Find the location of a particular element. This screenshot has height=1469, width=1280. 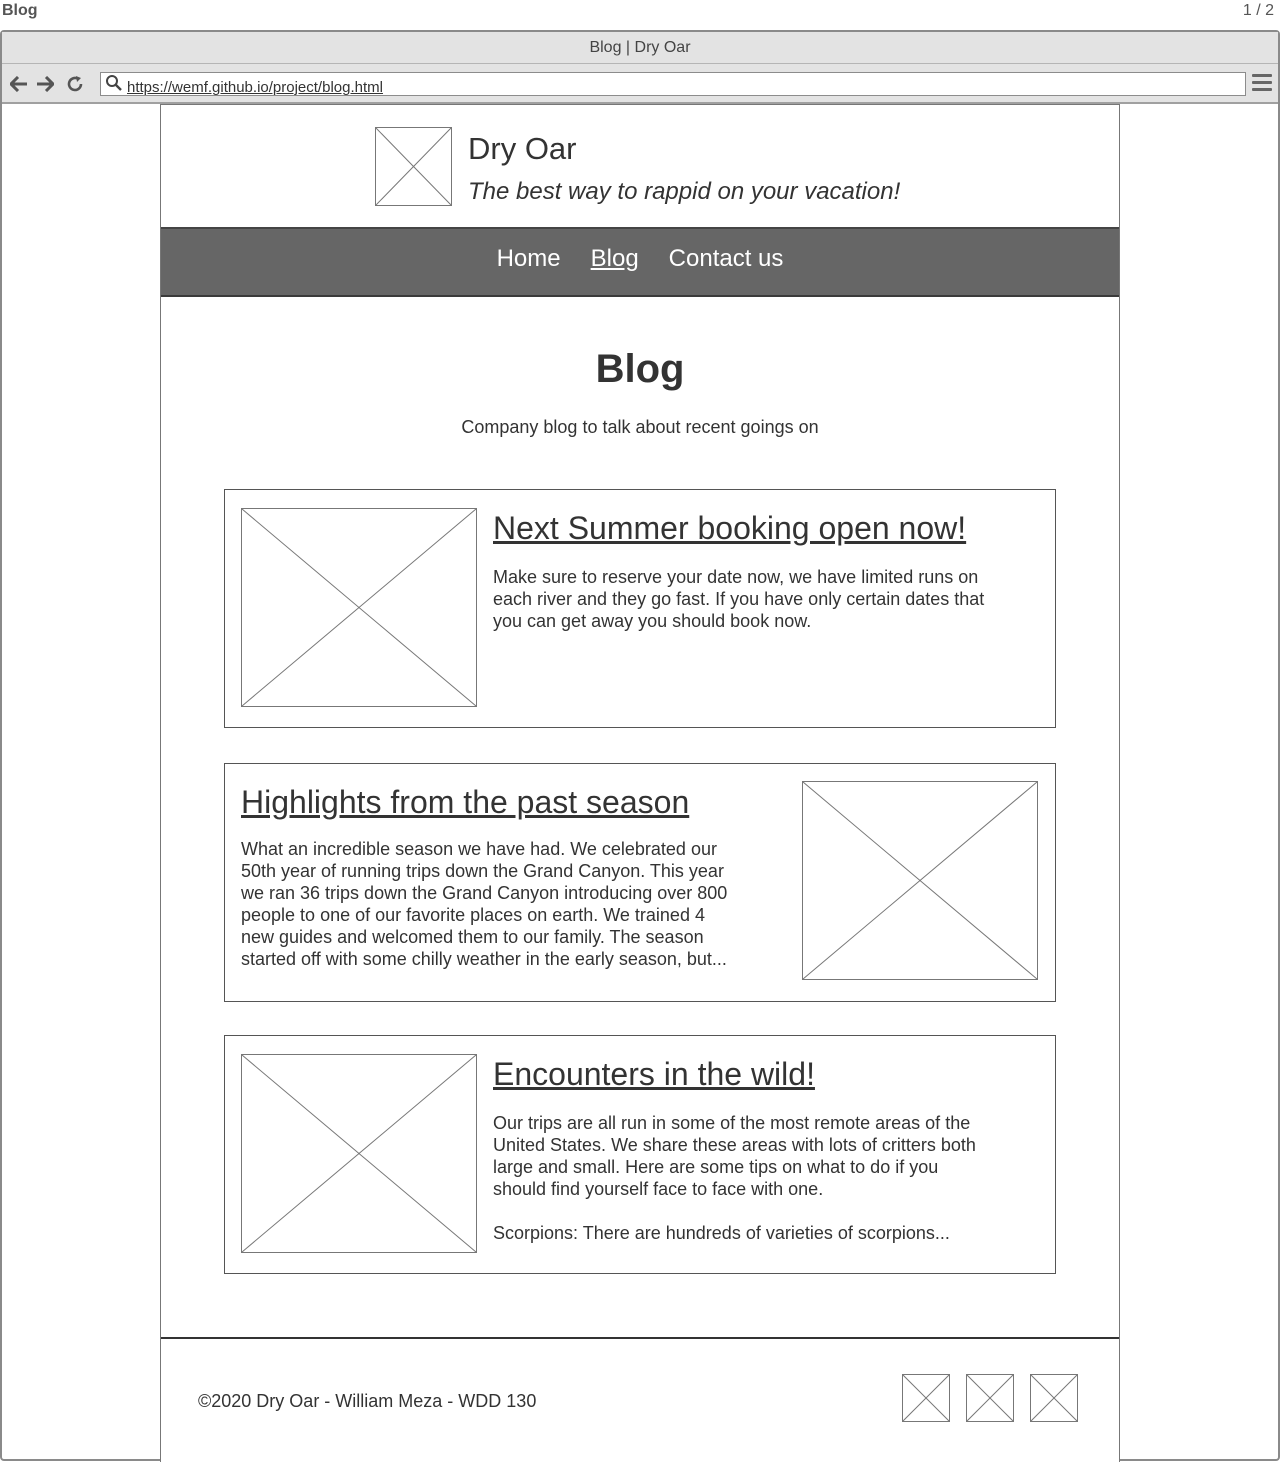

footer-copyright: ©2020 Dry Oar - William Meza - WDD 130 is located at coordinates (367, 1401).